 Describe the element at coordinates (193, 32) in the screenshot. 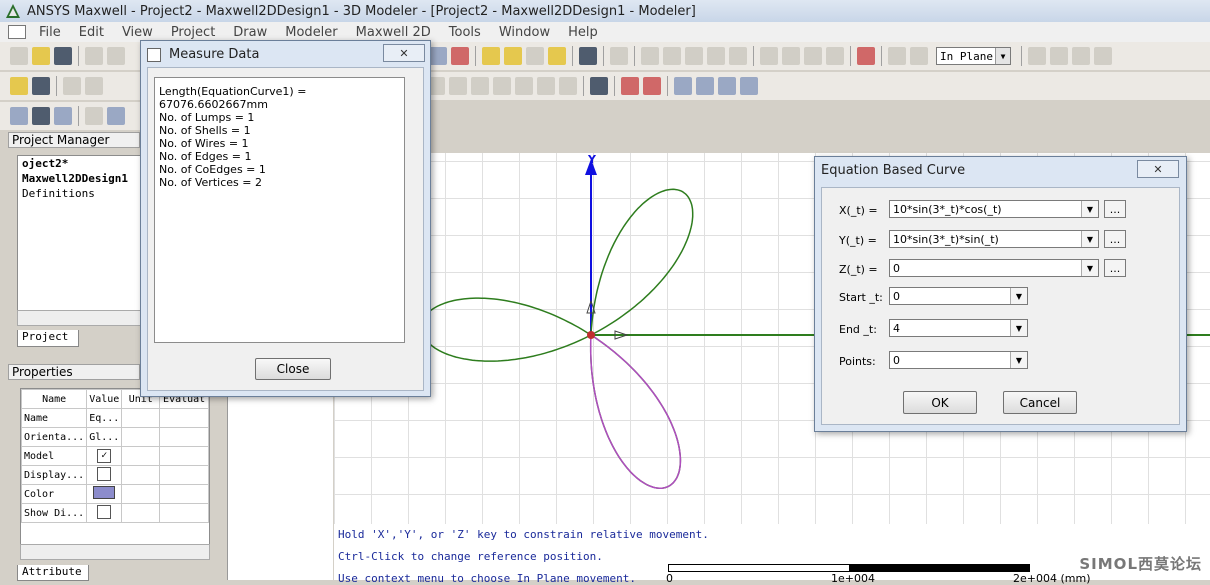

I see `menu-project: Project` at that location.